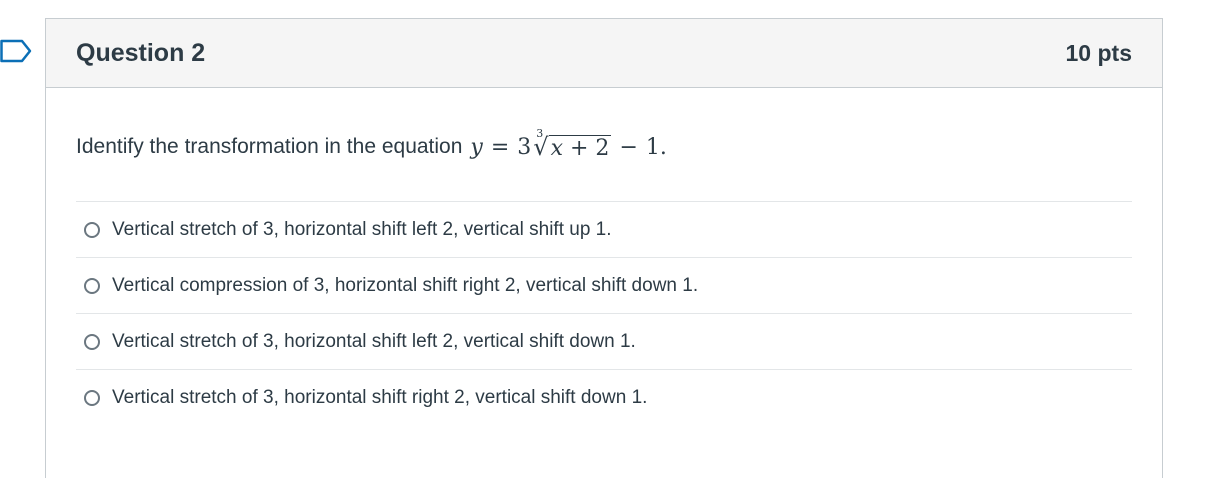  I want to click on root-index: 3, so click(540, 133).